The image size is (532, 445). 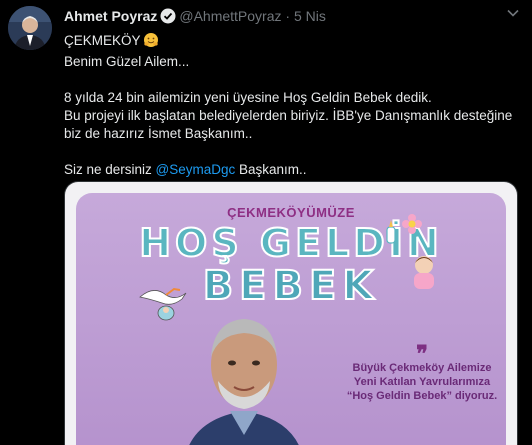 What do you see at coordinates (271, 169) in the screenshot?
I see `tweet-line-6-suffix: Başkanım..` at bounding box center [271, 169].